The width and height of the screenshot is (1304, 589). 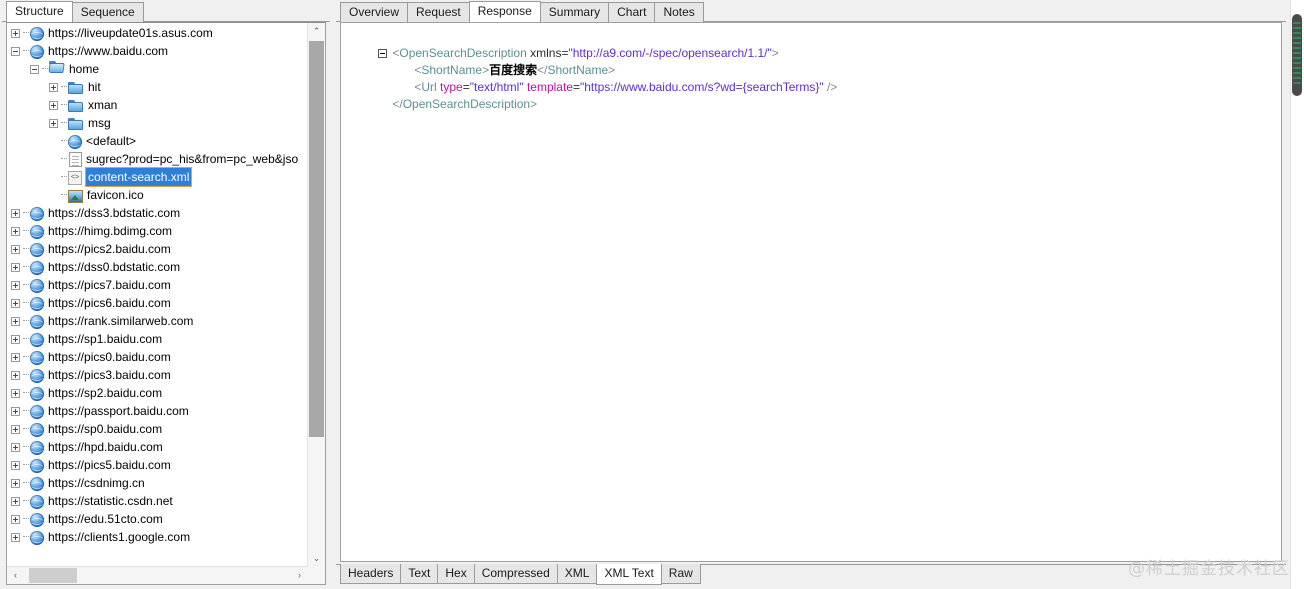 I want to click on tree-node-label: https://pics5.baidu.com, so click(x=109, y=465).